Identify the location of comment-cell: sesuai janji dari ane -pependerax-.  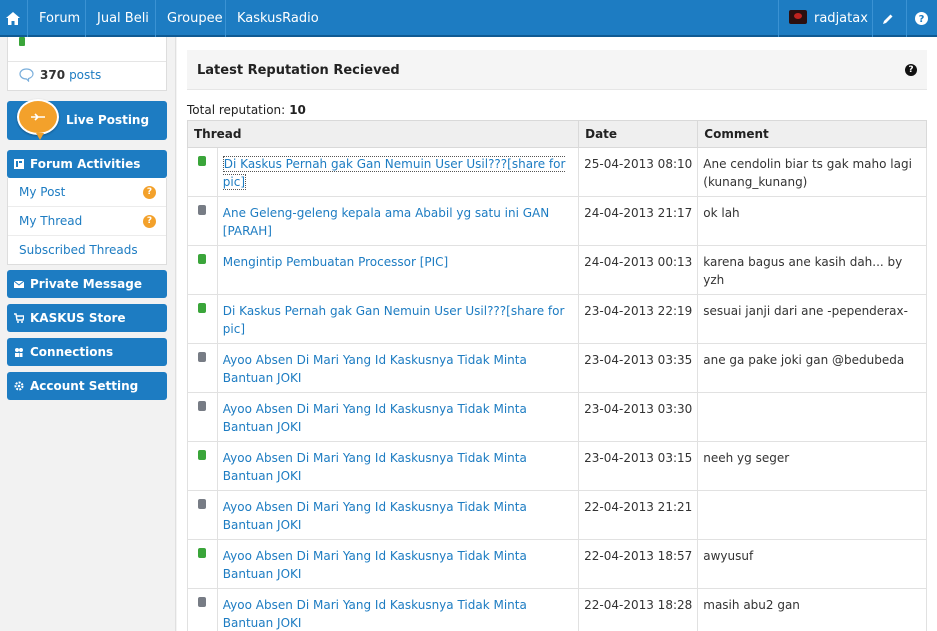
(812, 319).